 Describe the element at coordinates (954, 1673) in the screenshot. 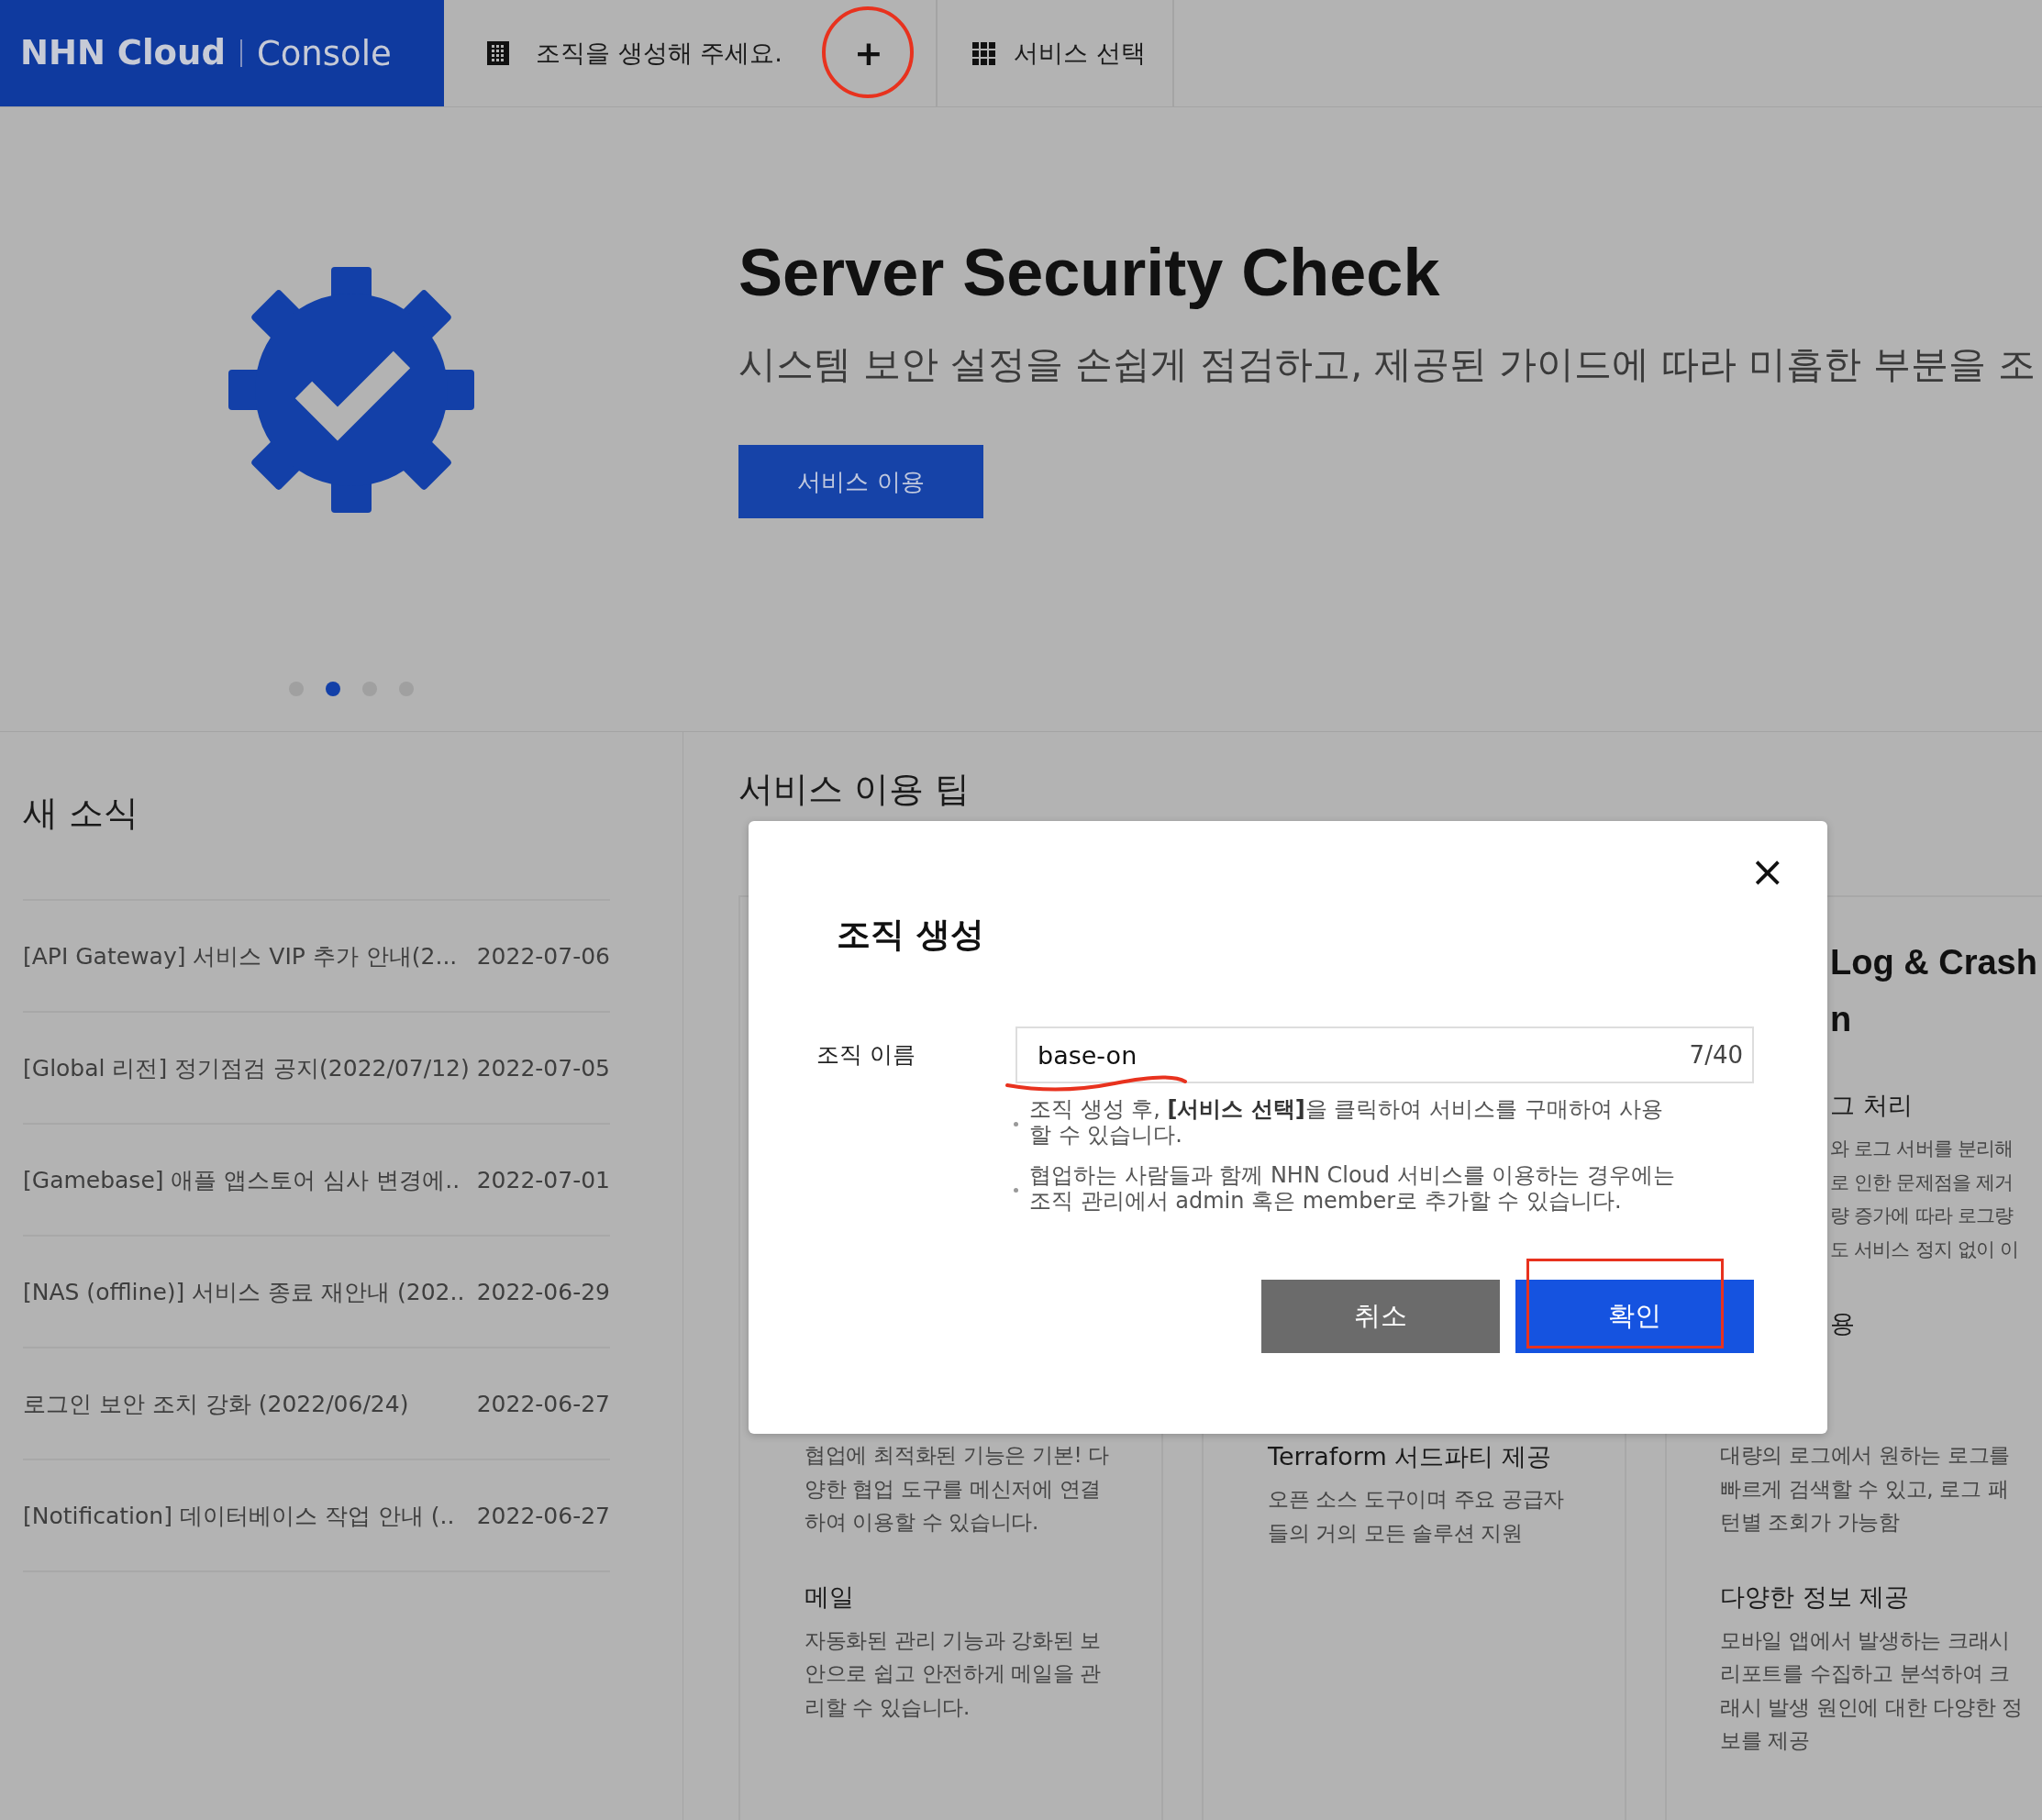

I see `card-text: 안으로 쉽고 안전하게 메일을 관` at that location.